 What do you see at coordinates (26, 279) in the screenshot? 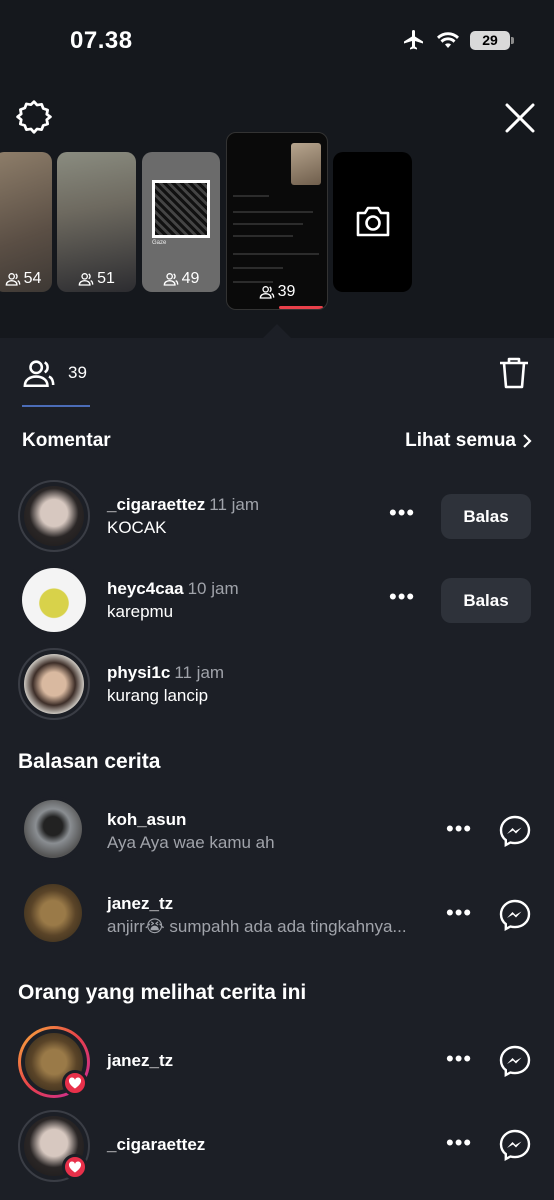
I see `viewer-count: 54` at bounding box center [26, 279].